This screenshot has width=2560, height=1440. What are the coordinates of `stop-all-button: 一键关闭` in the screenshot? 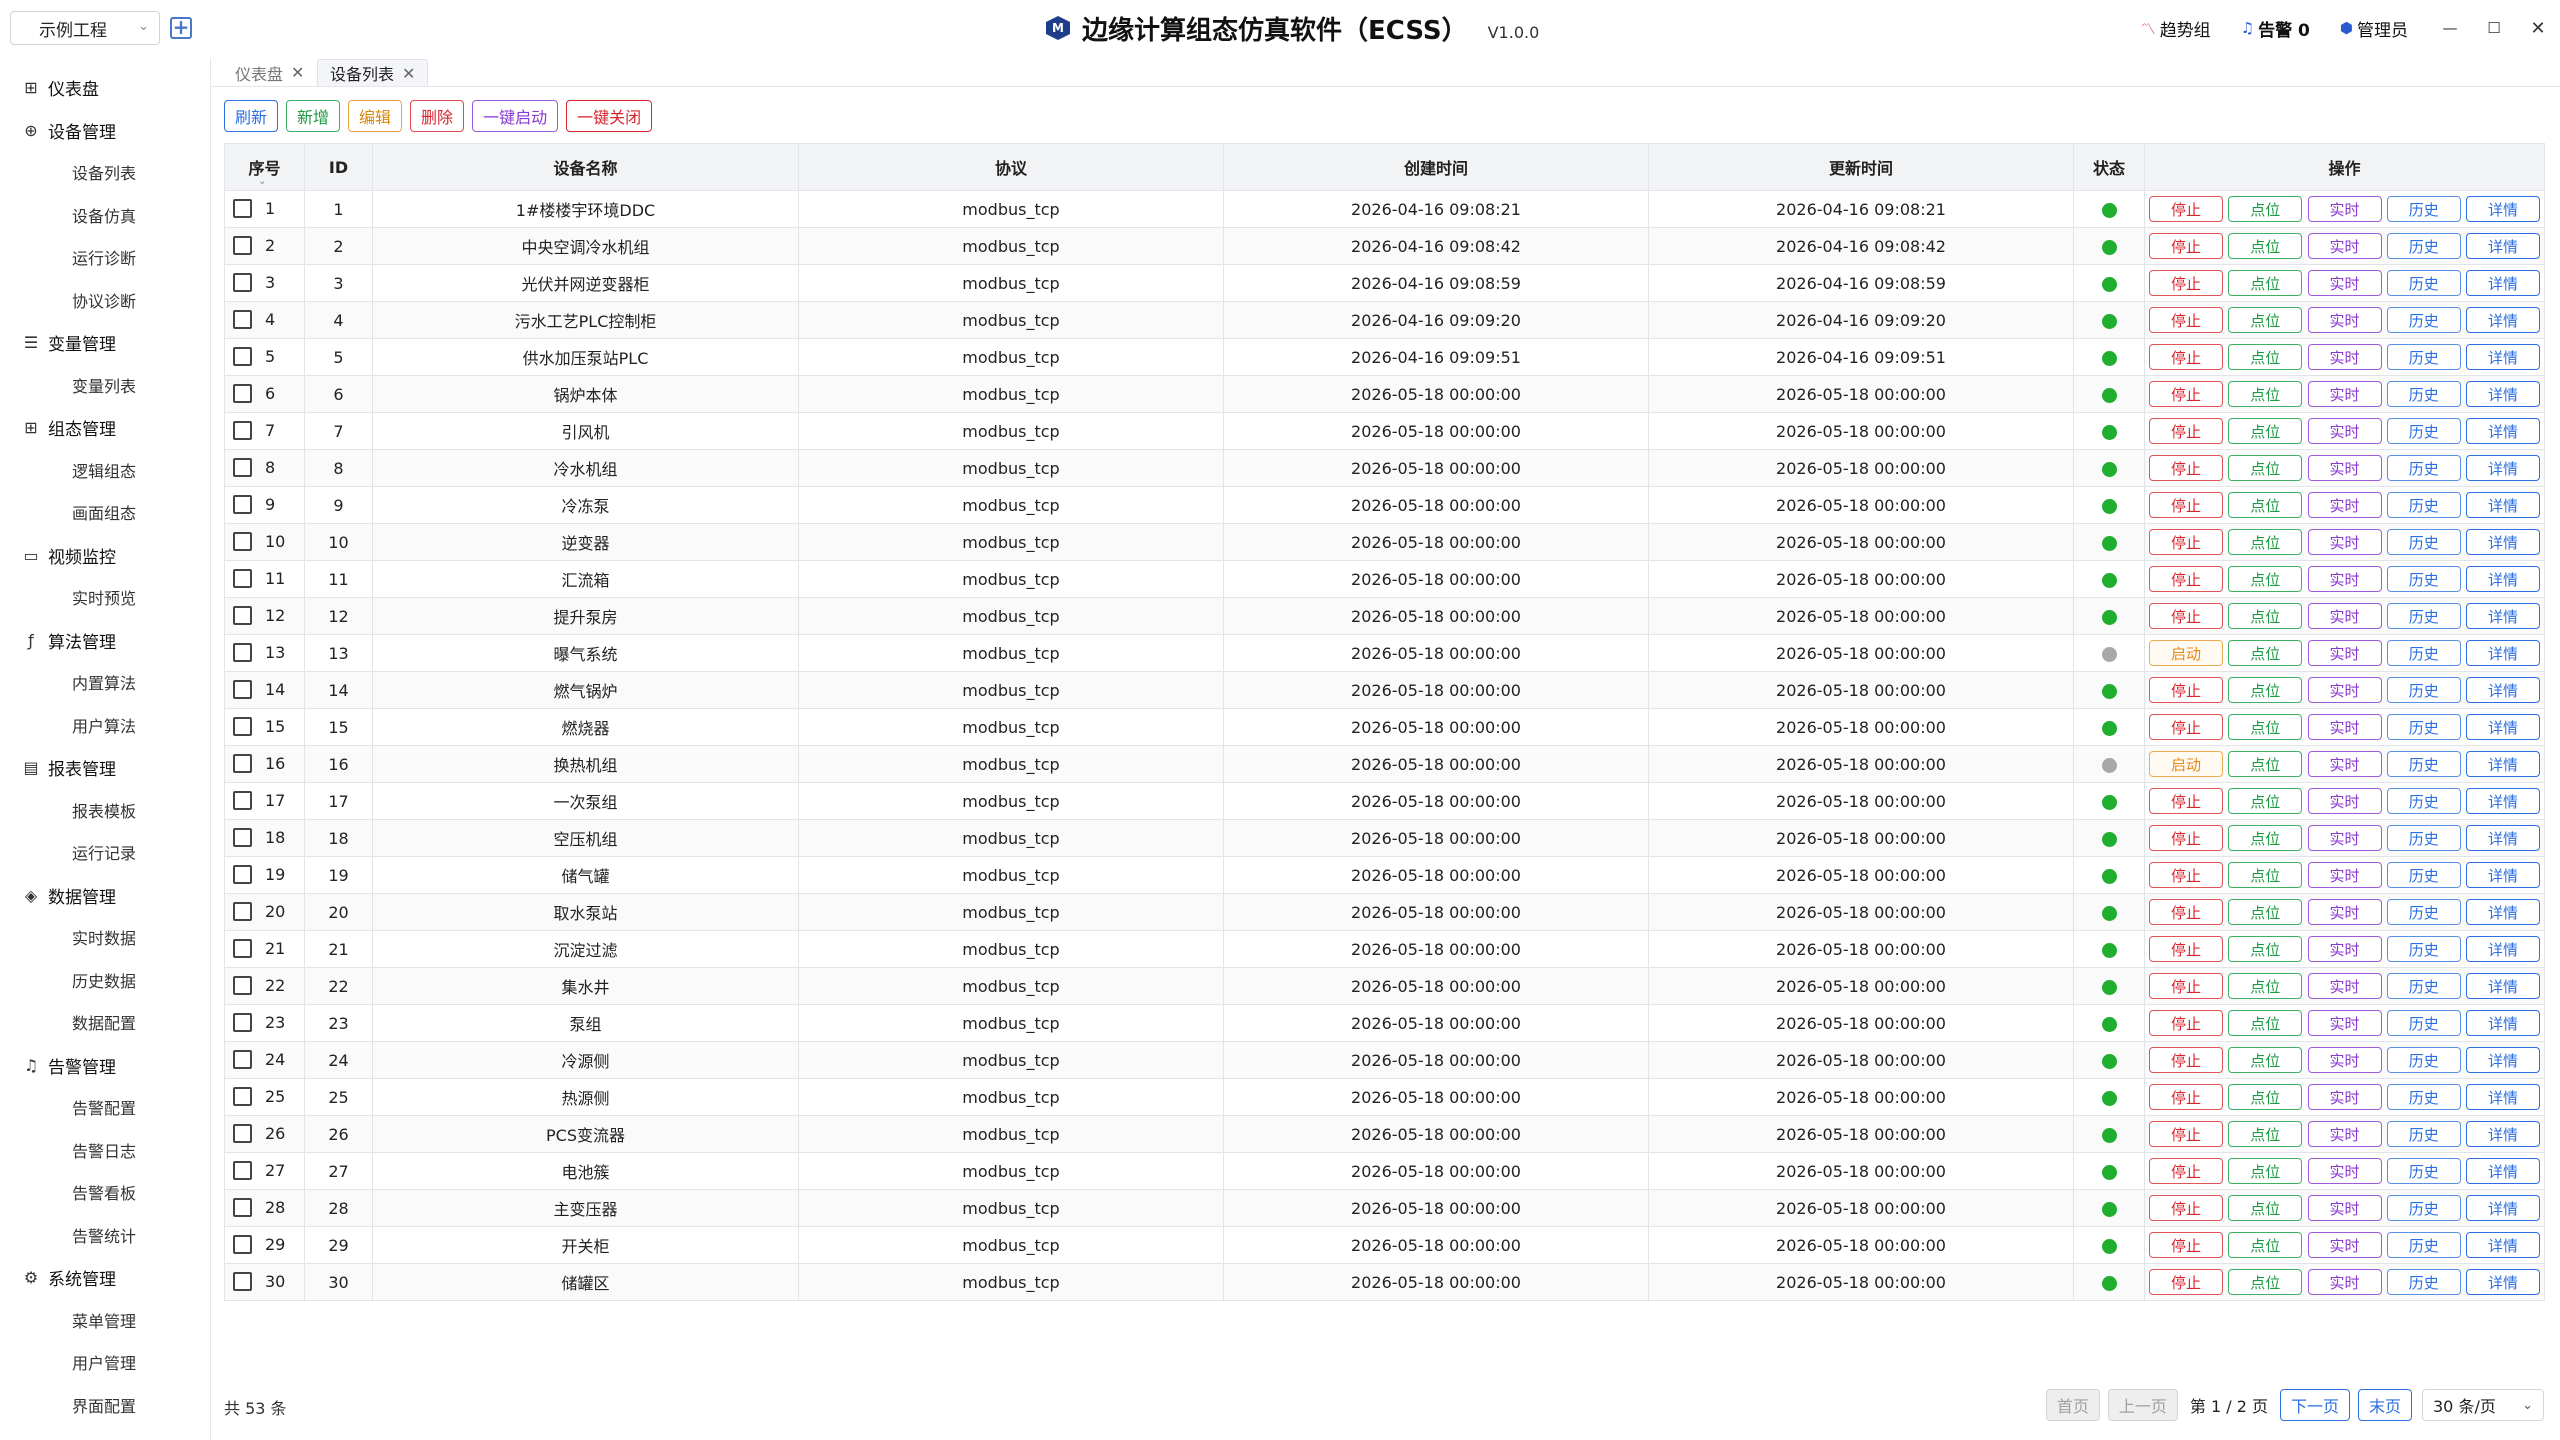 It's located at (609, 116).